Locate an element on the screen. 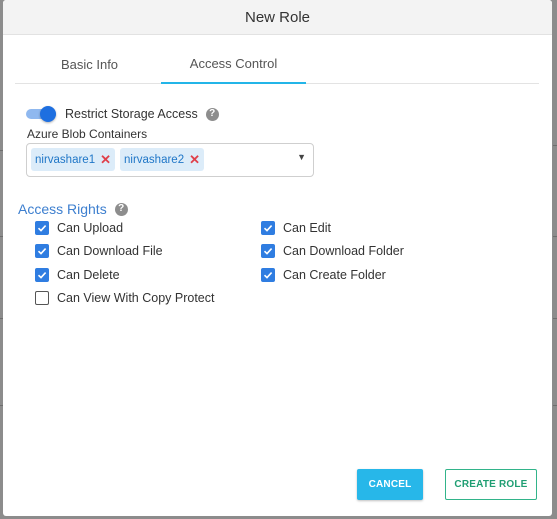  restrict-storage-row: Restrict Storage Access ? is located at coordinates (122, 114).